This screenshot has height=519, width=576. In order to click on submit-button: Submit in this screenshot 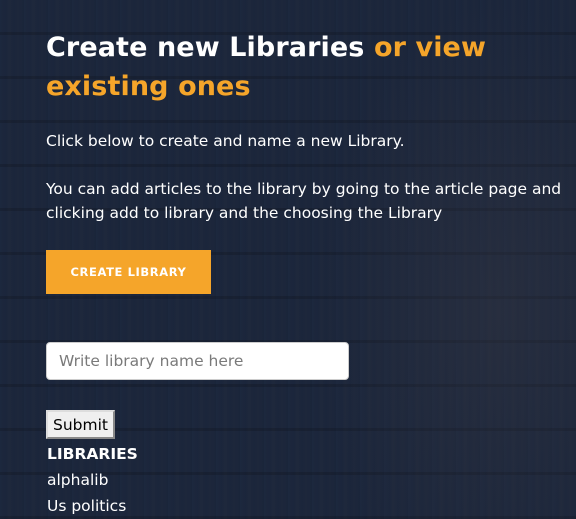, I will do `click(80, 424)`.